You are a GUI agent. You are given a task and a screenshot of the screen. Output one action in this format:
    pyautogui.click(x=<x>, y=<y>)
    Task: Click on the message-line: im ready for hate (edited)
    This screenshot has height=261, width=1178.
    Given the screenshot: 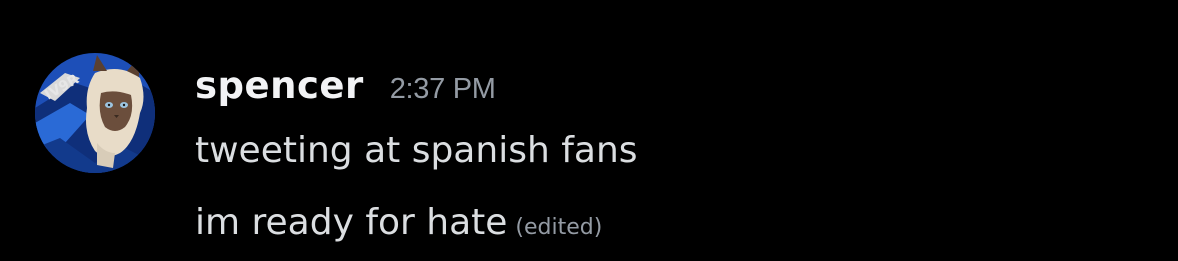 What is the action you would take?
    pyautogui.click(x=398, y=222)
    